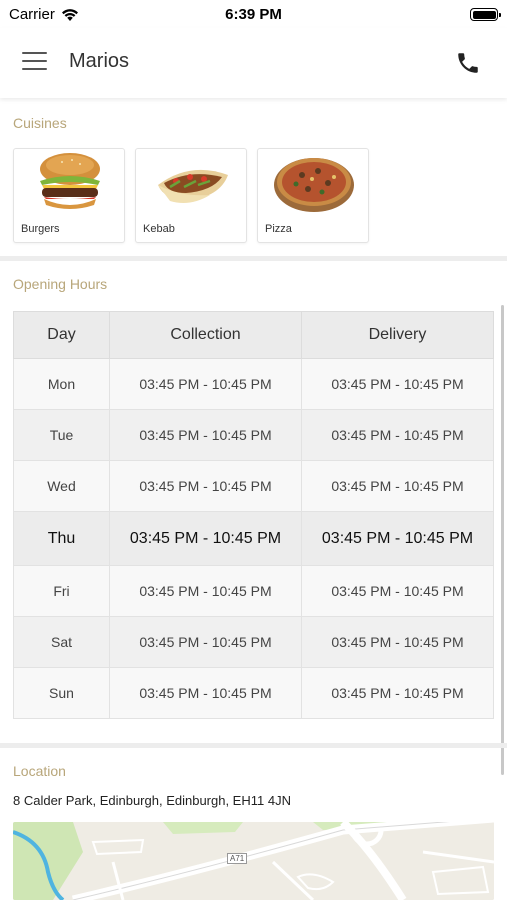  What do you see at coordinates (193, 186) in the screenshot?
I see `kebab-image` at bounding box center [193, 186].